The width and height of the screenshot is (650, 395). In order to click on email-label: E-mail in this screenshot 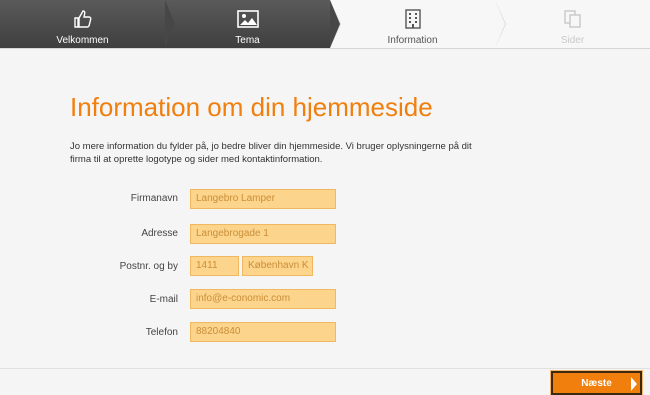, I will do `click(163, 299)`.